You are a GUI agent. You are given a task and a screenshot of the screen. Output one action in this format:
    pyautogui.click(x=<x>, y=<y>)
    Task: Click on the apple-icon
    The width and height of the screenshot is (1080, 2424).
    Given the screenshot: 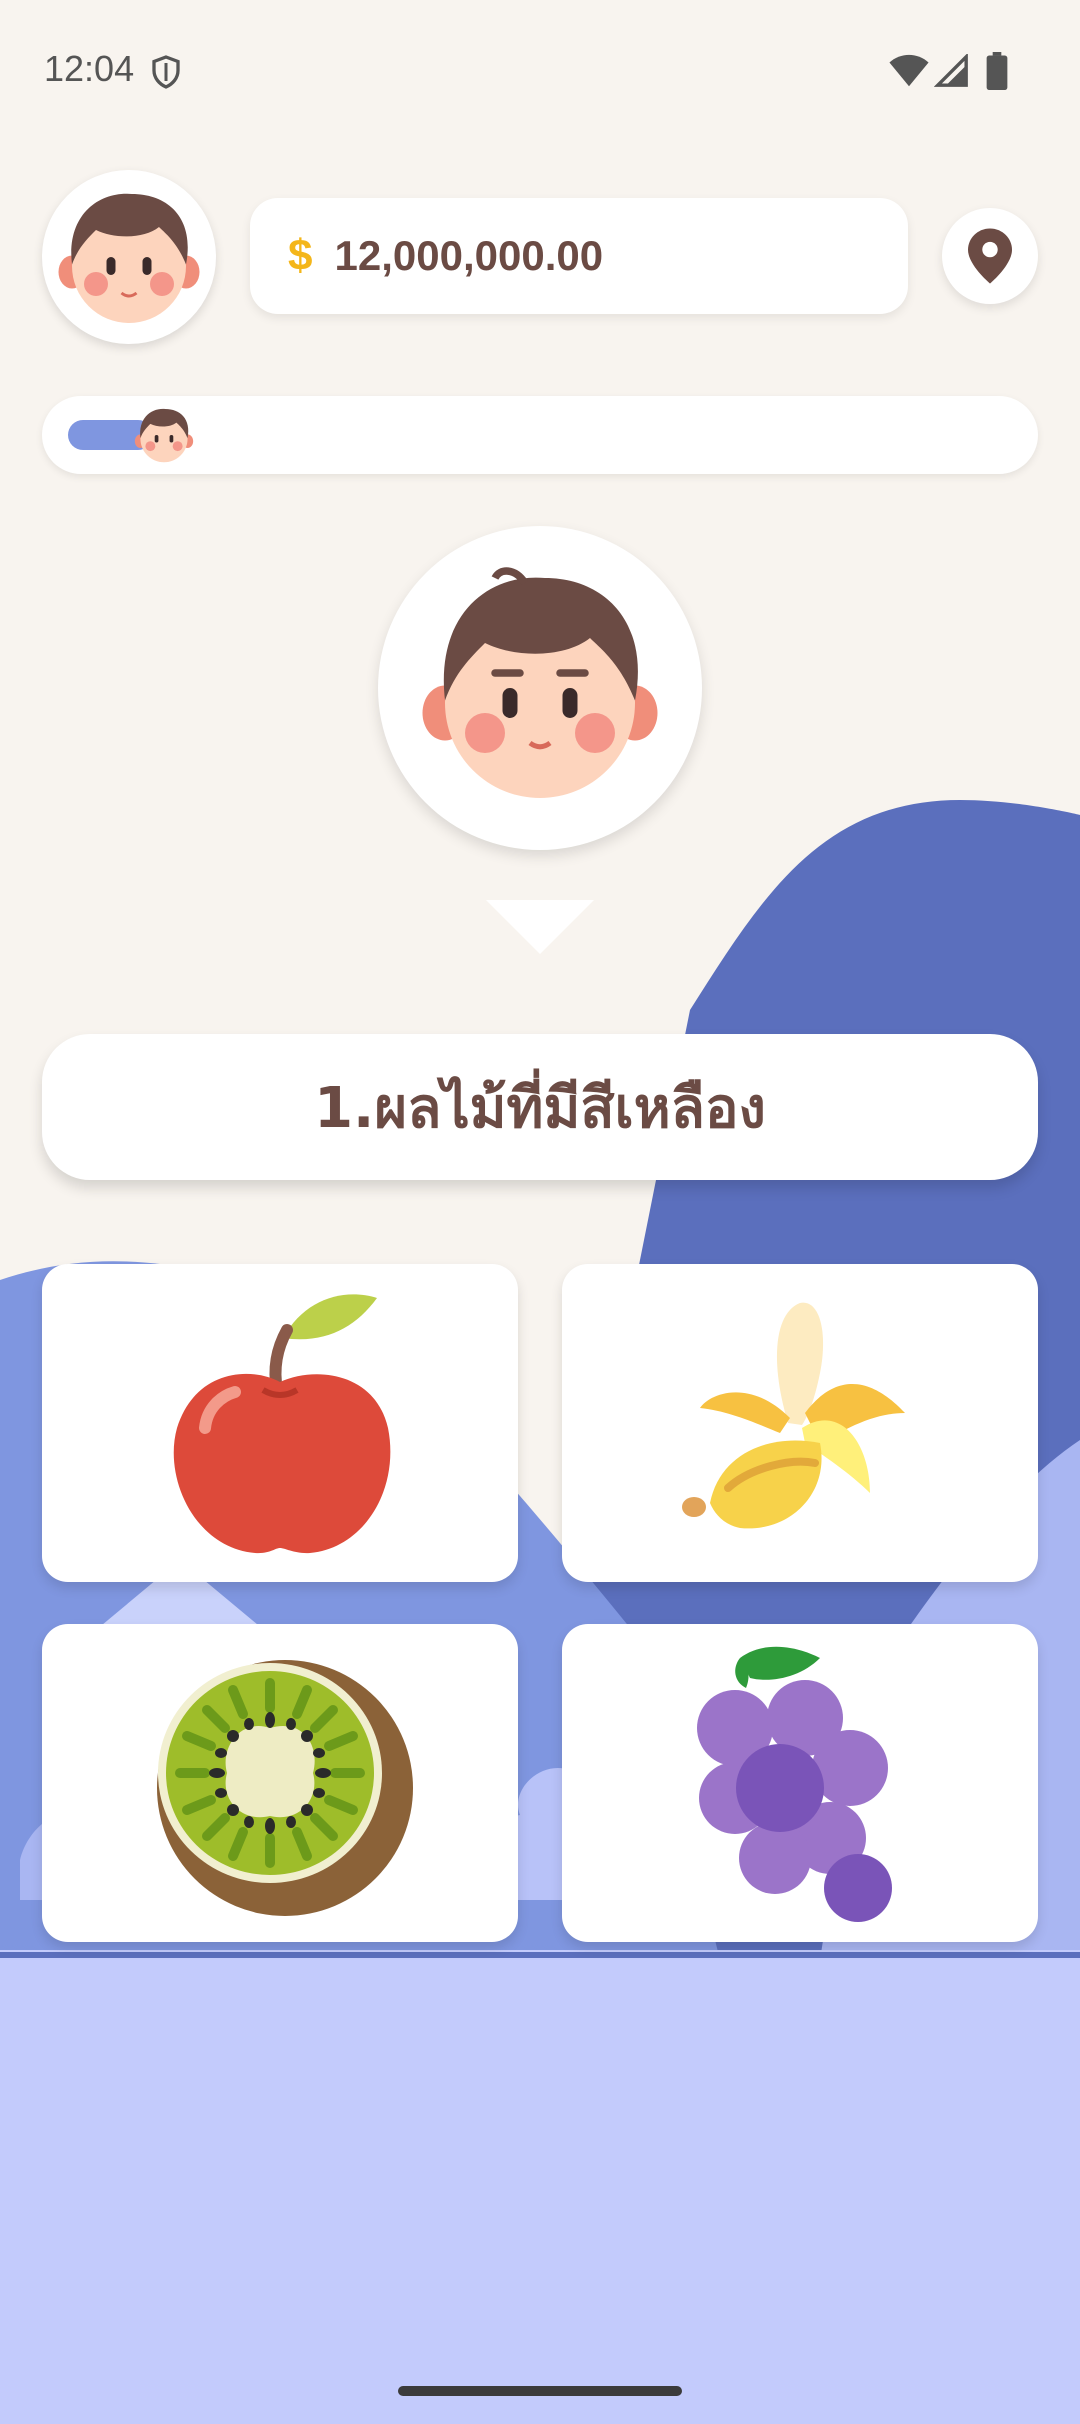 What is the action you would take?
    pyautogui.click(x=282, y=1424)
    